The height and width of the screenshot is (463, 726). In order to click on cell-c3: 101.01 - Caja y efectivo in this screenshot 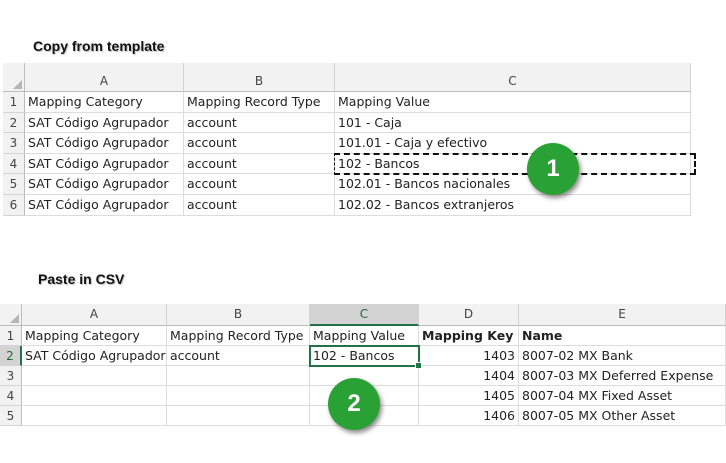, I will do `click(513, 143)`.